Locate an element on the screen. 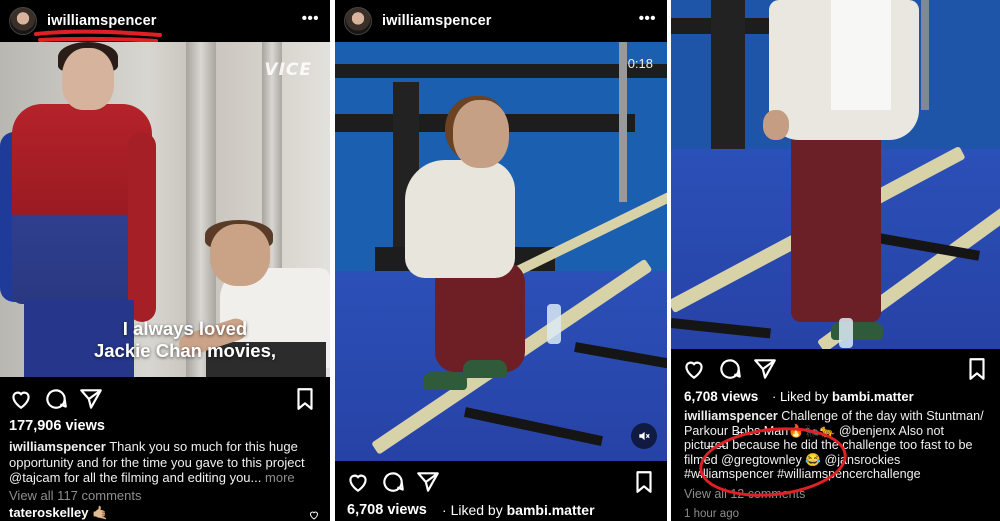 This screenshot has height=521, width=1000. video-subtitle: I always loved Jackie Chan movies, is located at coordinates (165, 340).